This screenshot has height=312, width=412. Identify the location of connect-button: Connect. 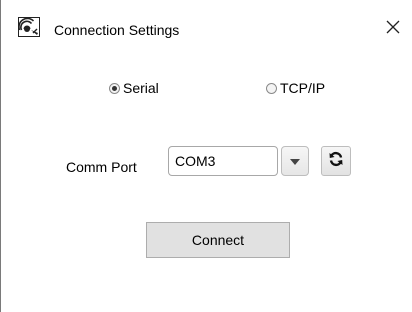
(218, 240).